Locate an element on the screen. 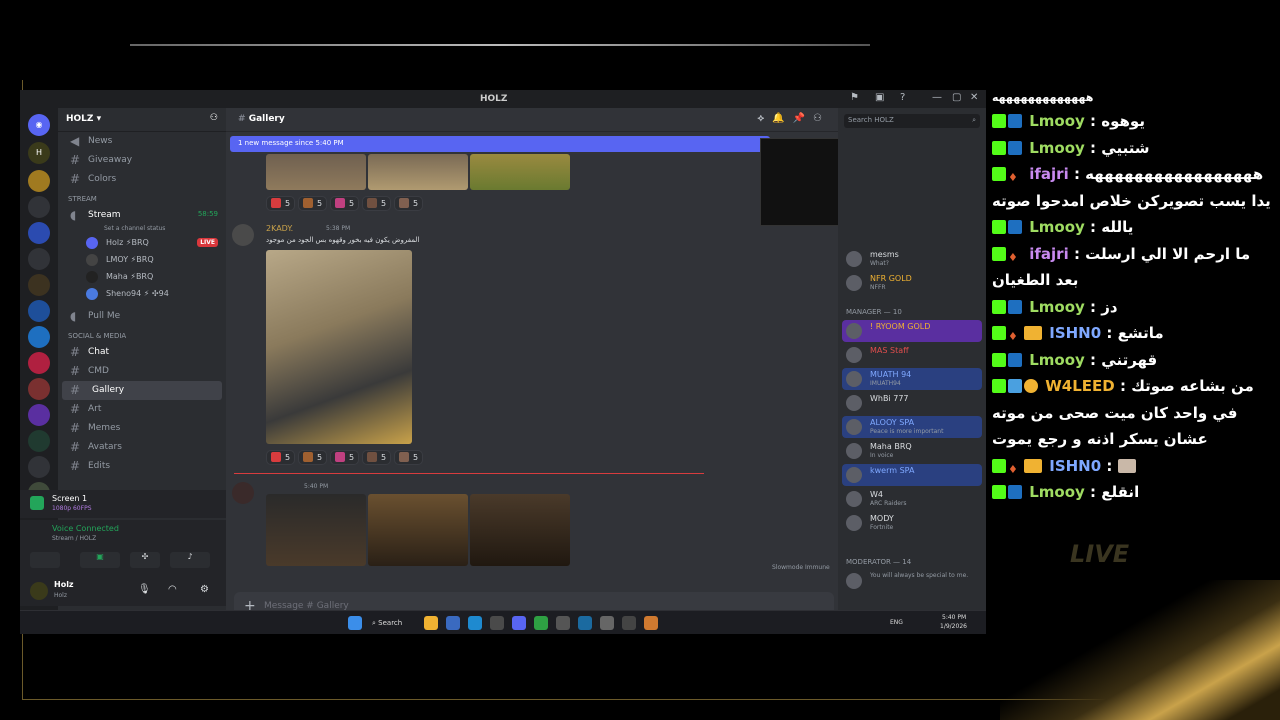 This screenshot has width=1280, height=720. activity-icon: ✣ is located at coordinates (145, 560).